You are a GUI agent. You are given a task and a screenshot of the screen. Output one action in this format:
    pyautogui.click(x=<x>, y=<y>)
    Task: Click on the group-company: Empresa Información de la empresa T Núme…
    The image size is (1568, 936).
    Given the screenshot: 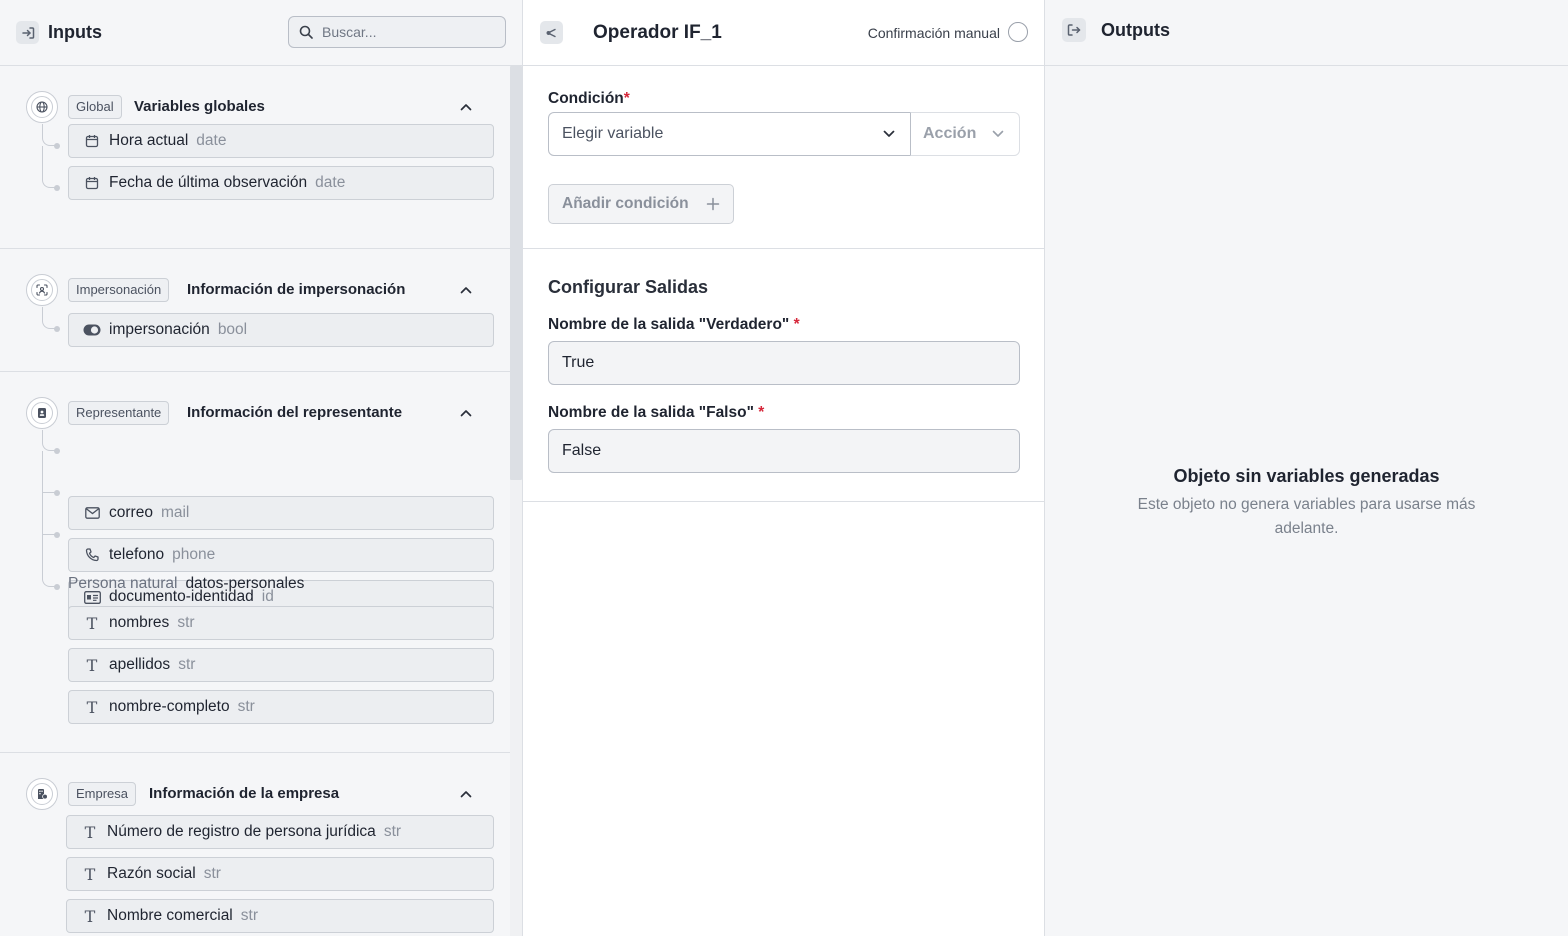 What is the action you would take?
    pyautogui.click(x=255, y=844)
    